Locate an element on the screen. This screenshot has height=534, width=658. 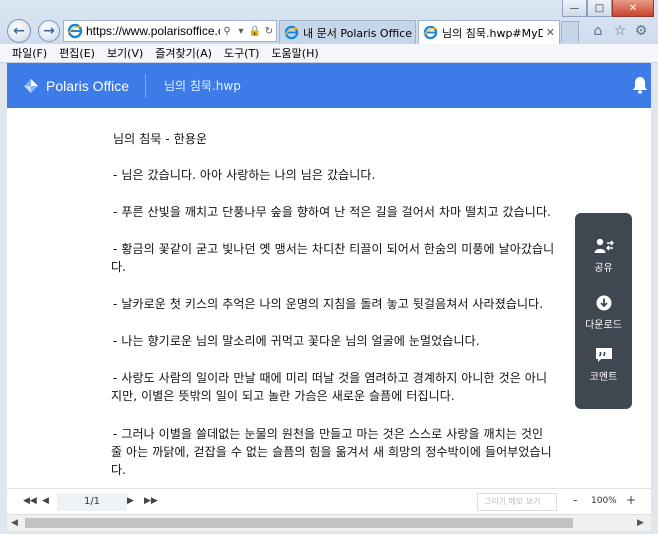
download-button: 다운로드 is located at coordinates (603, 313).